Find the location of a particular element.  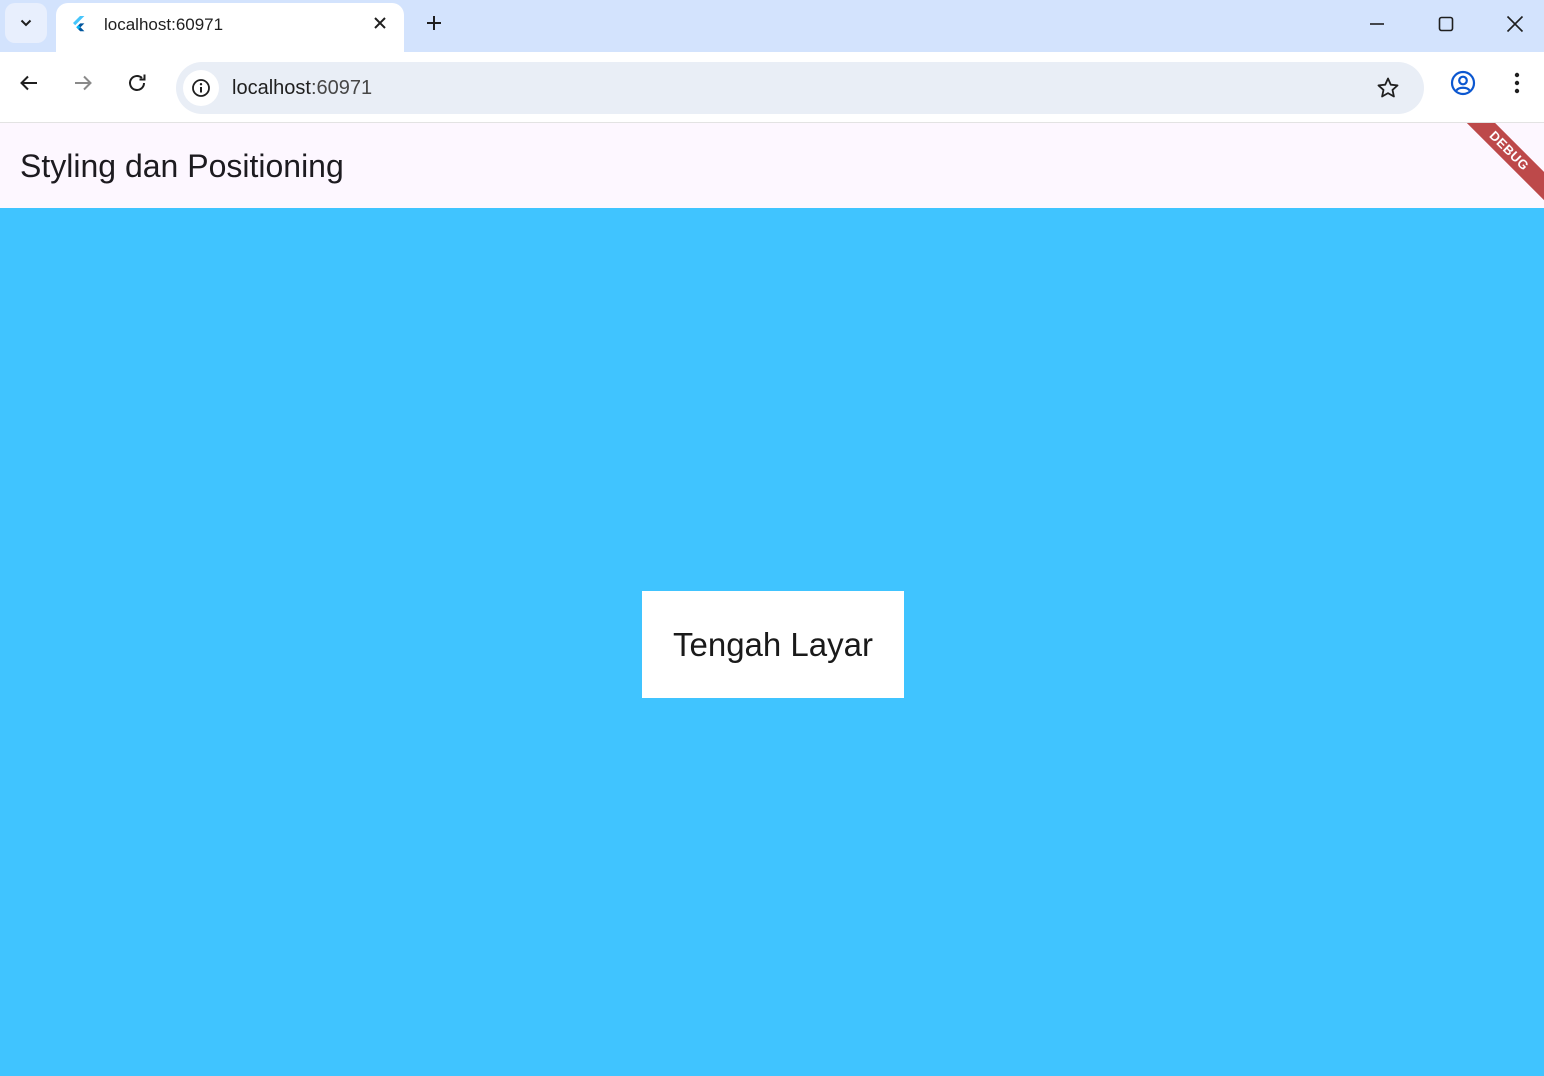

arrow-left-icon is located at coordinates (28, 83).